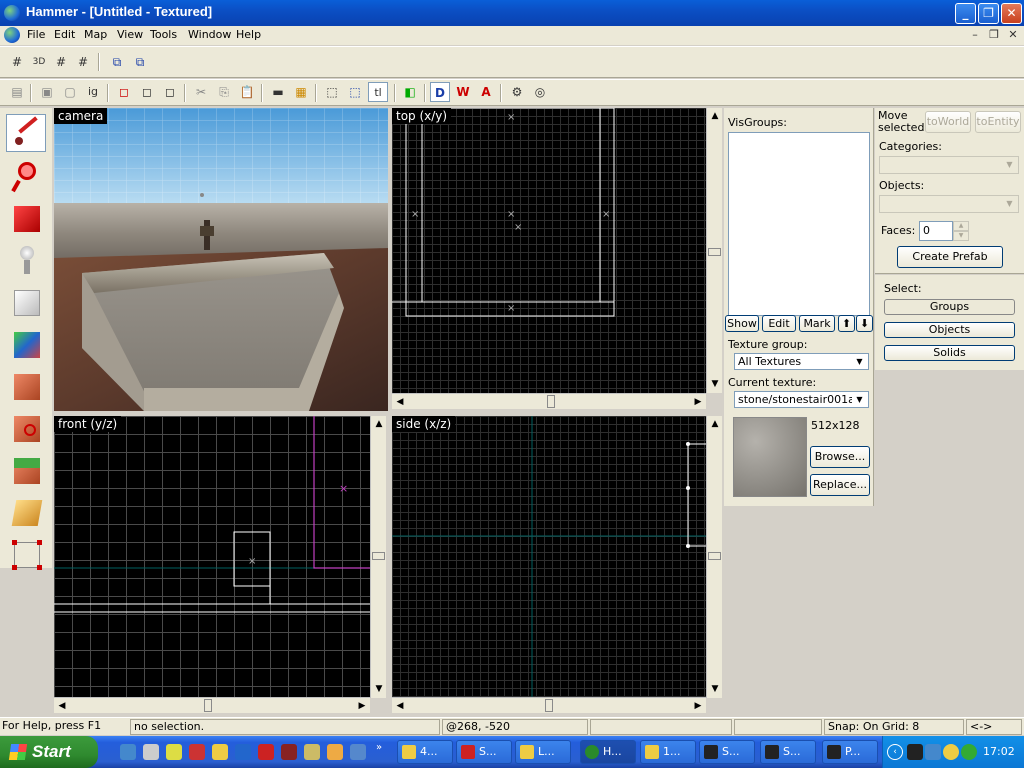 The width and height of the screenshot is (1024, 768). What do you see at coordinates (26, 219) in the screenshot?
I see `camera-tool-icon` at bounding box center [26, 219].